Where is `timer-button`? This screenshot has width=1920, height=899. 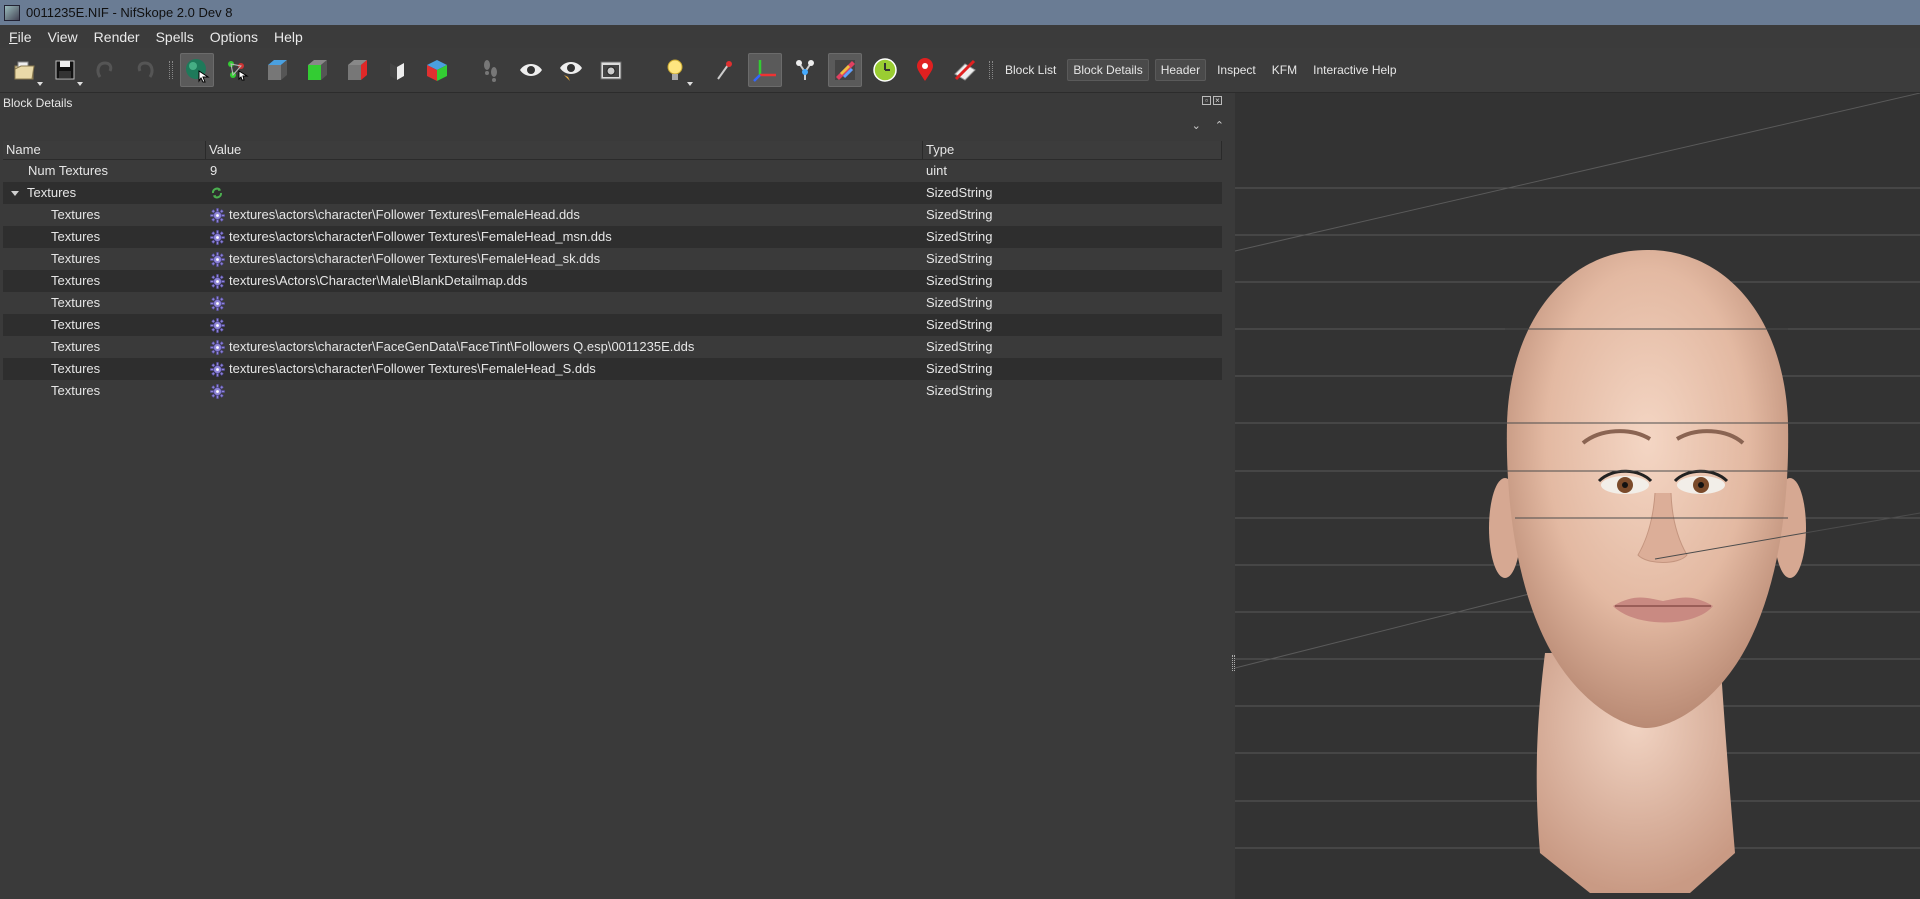 timer-button is located at coordinates (885, 70).